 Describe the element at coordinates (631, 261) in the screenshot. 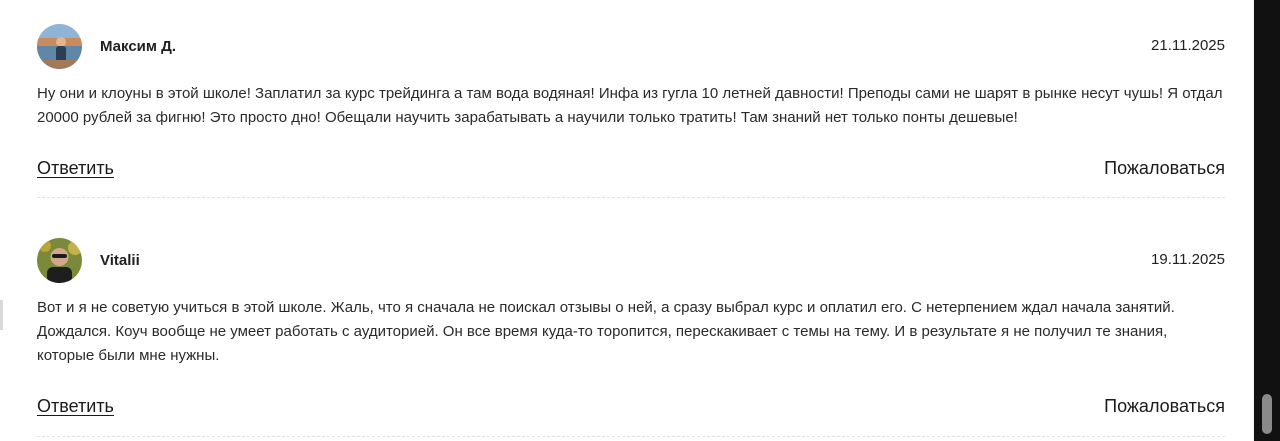

I see `review-header: Vitalii 19.11.2025` at that location.